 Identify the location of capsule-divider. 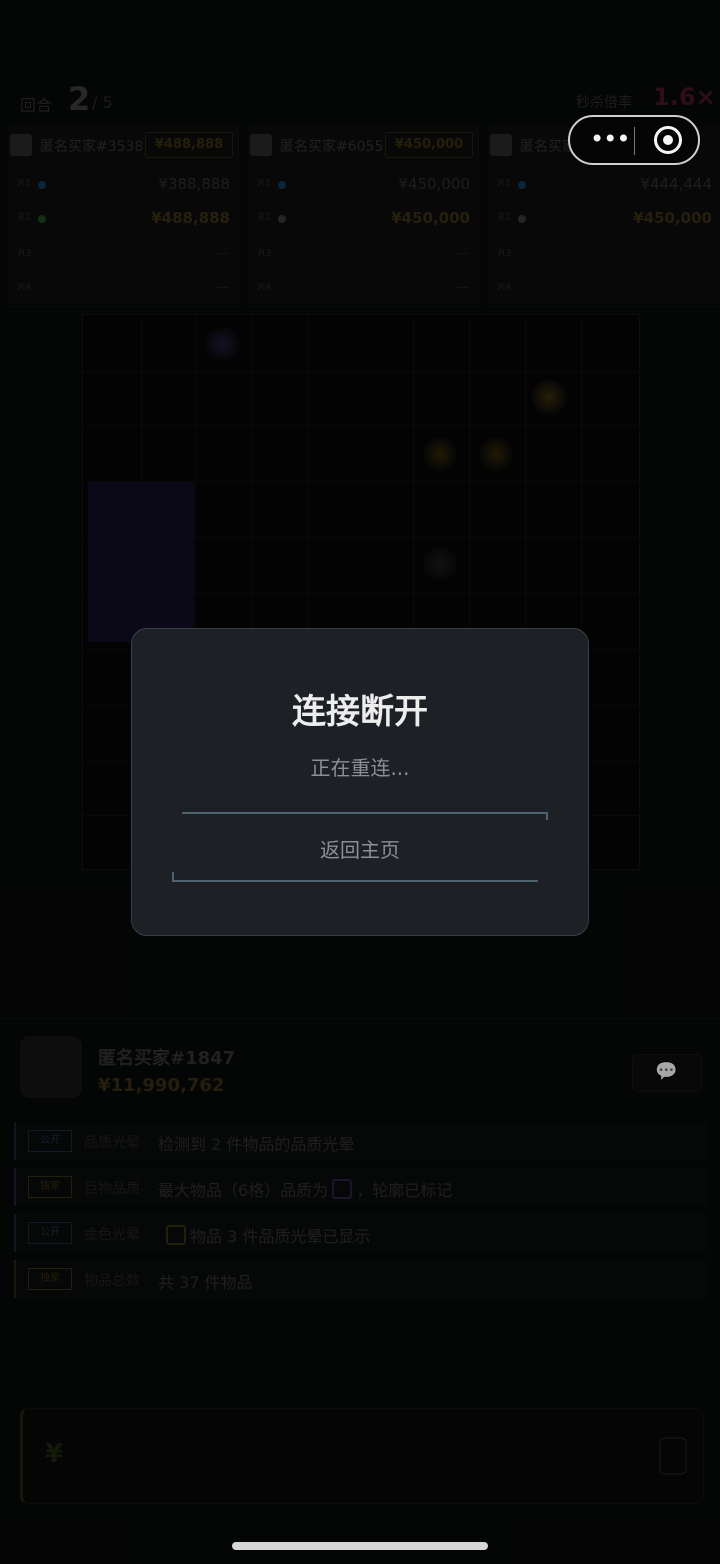
(634, 141).